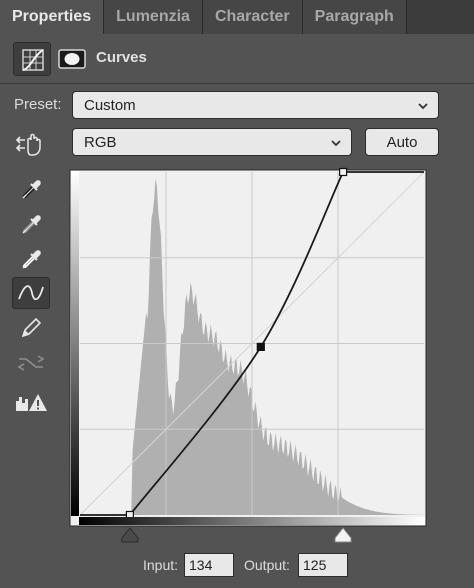 Image resolution: width=474 pixels, height=588 pixels. What do you see at coordinates (252, 521) in the screenshot?
I see `input-gradient-bar` at bounding box center [252, 521].